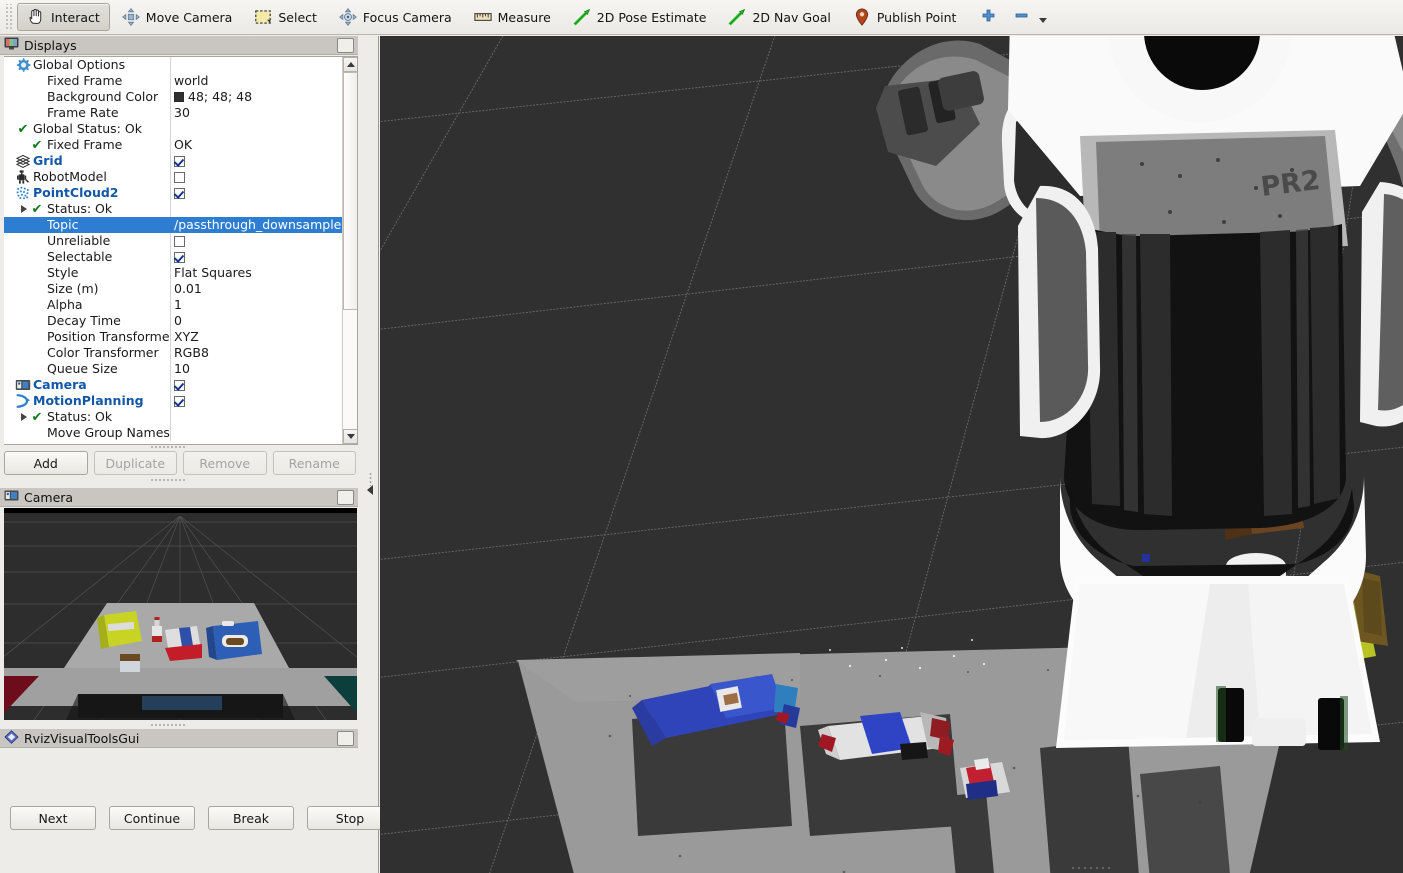 The image size is (1403, 873). Describe the element at coordinates (256, 97) in the screenshot. I see `display-tree-row-value: 48; 48; 48` at that location.